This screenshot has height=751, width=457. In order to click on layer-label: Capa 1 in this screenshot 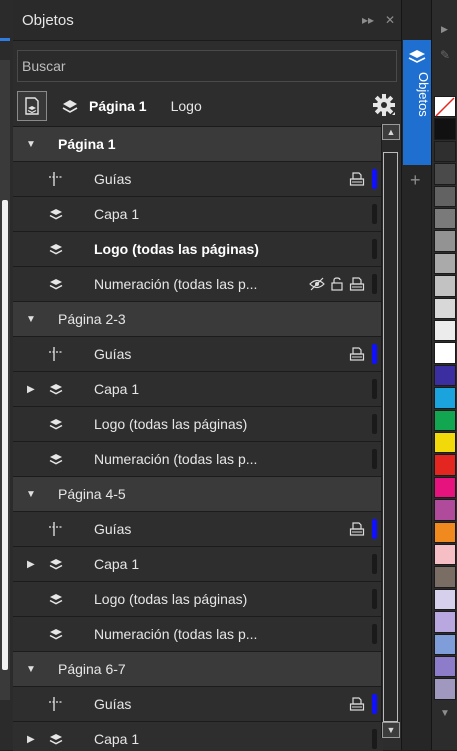, I will do `click(117, 214)`.